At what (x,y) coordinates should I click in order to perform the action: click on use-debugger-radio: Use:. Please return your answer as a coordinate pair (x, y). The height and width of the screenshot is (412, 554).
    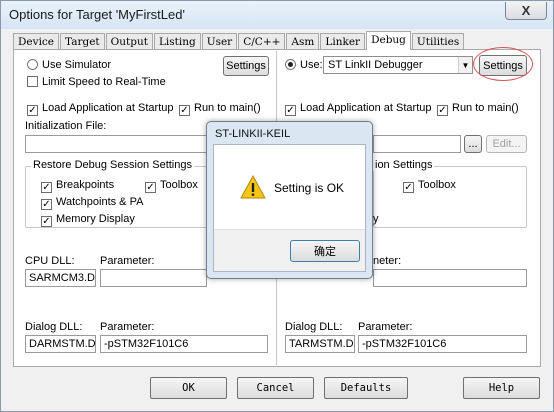
    Looking at the image, I should click on (304, 65).